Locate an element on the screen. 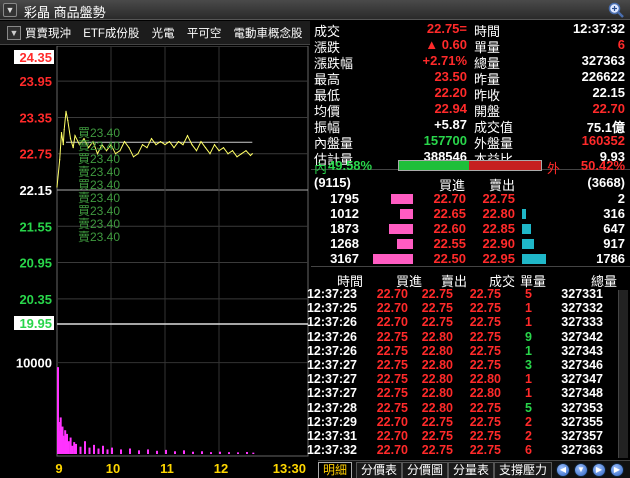 The height and width of the screenshot is (478, 630). category-item: ETF成份股 is located at coordinates (111, 34).